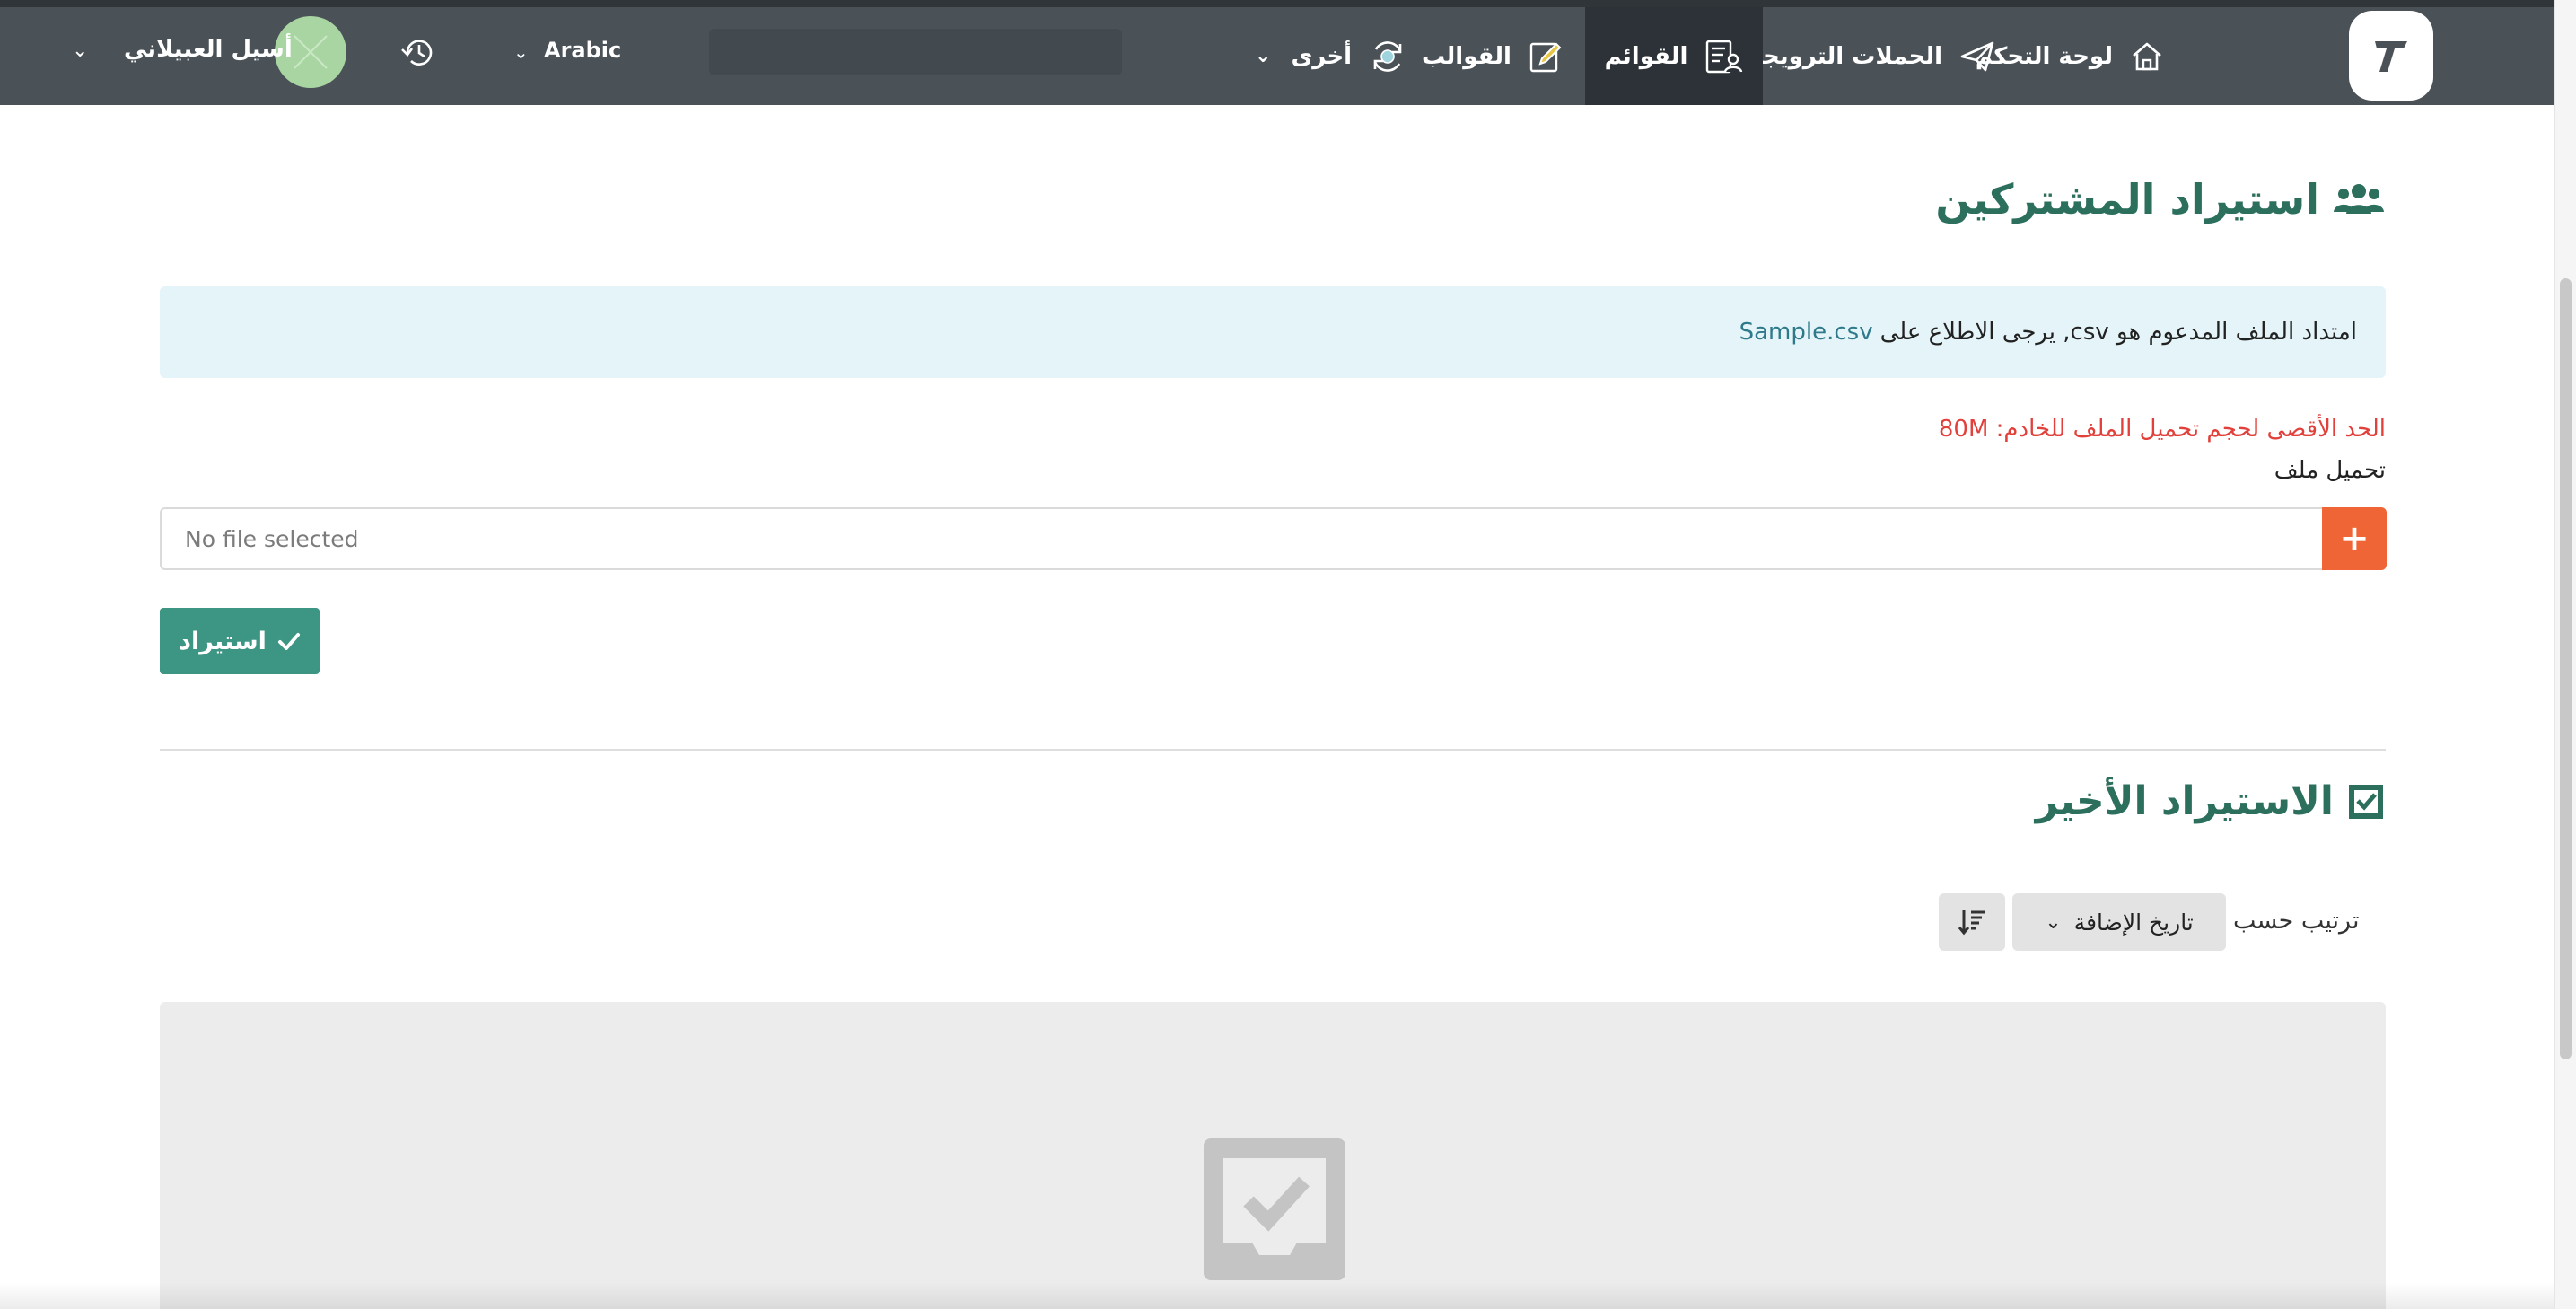  What do you see at coordinates (418, 53) in the screenshot?
I see `history-icon` at bounding box center [418, 53].